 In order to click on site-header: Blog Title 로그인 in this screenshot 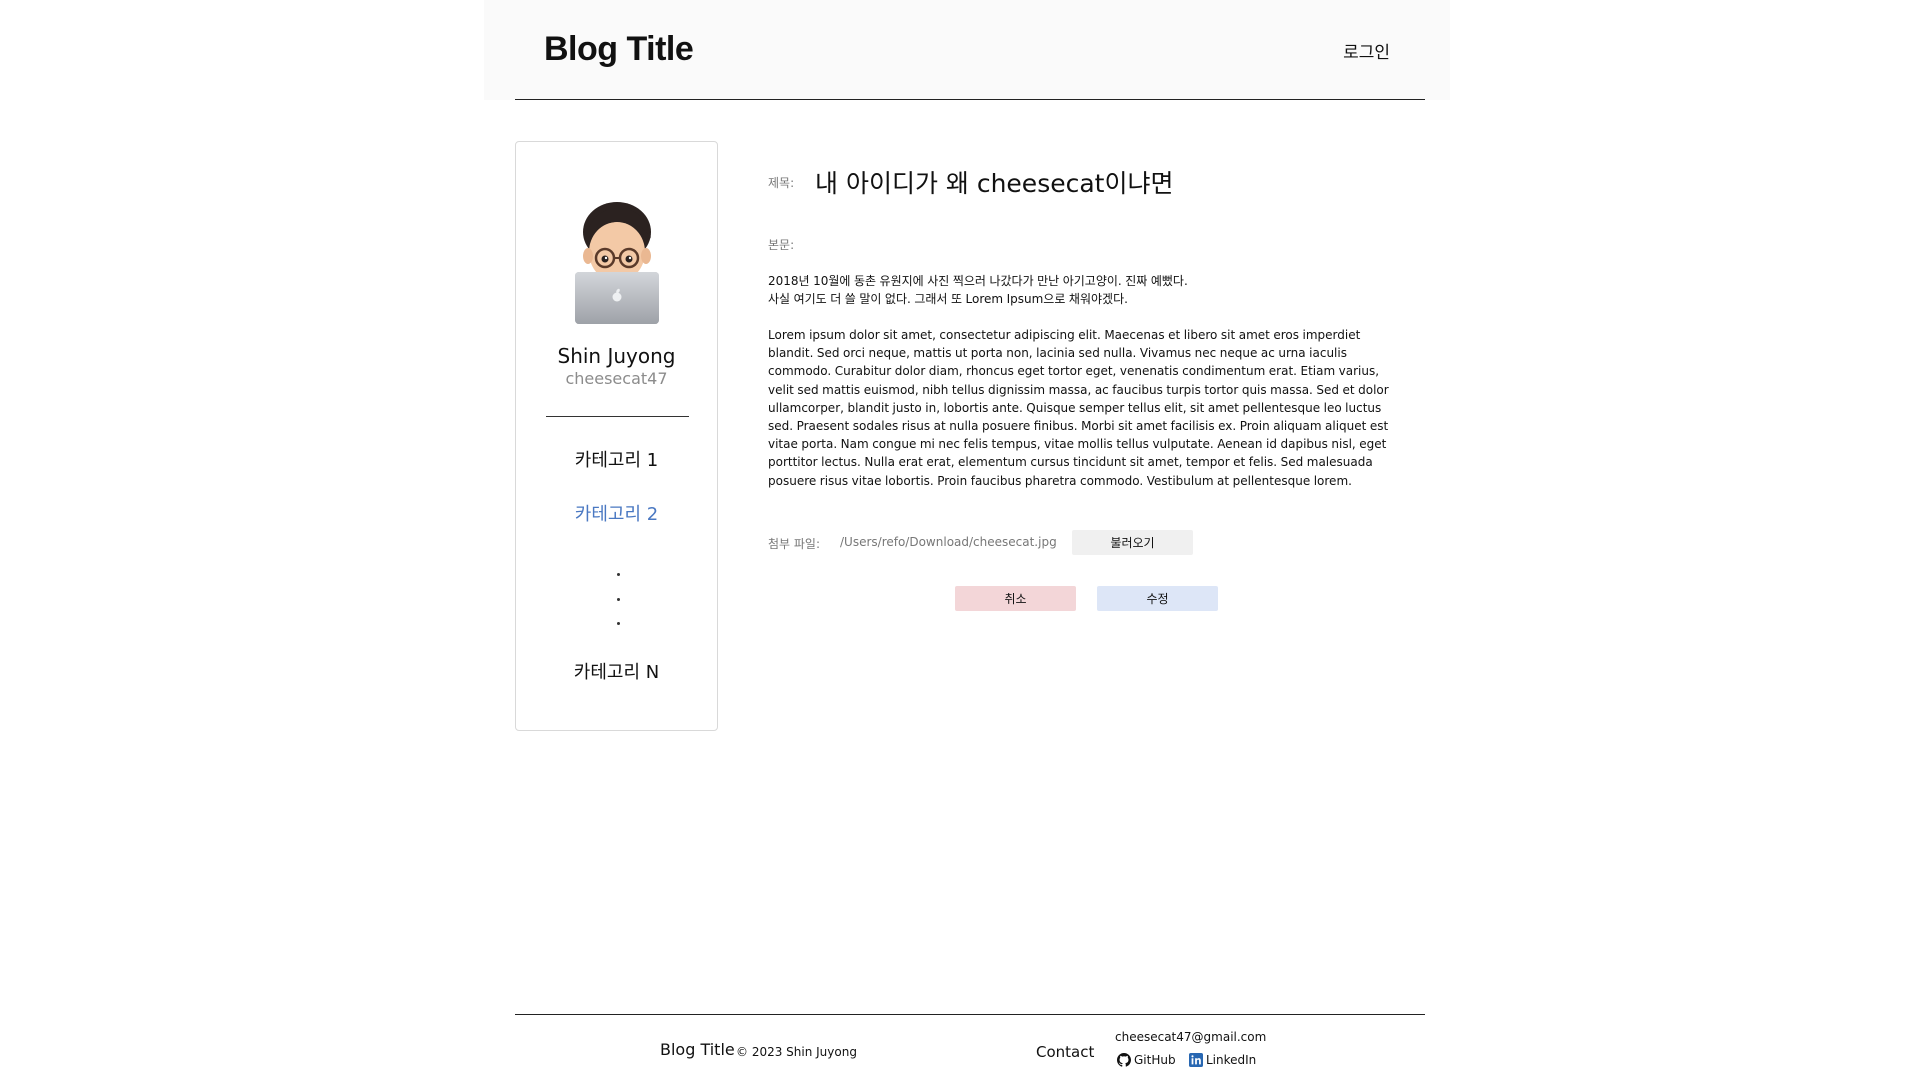, I will do `click(967, 50)`.